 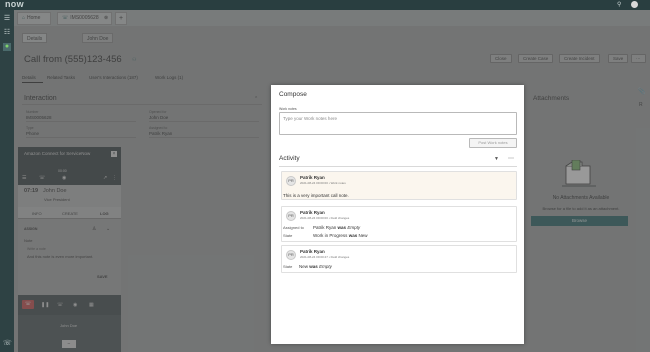 I want to click on status-icon: ◉, so click(x=64, y=178).